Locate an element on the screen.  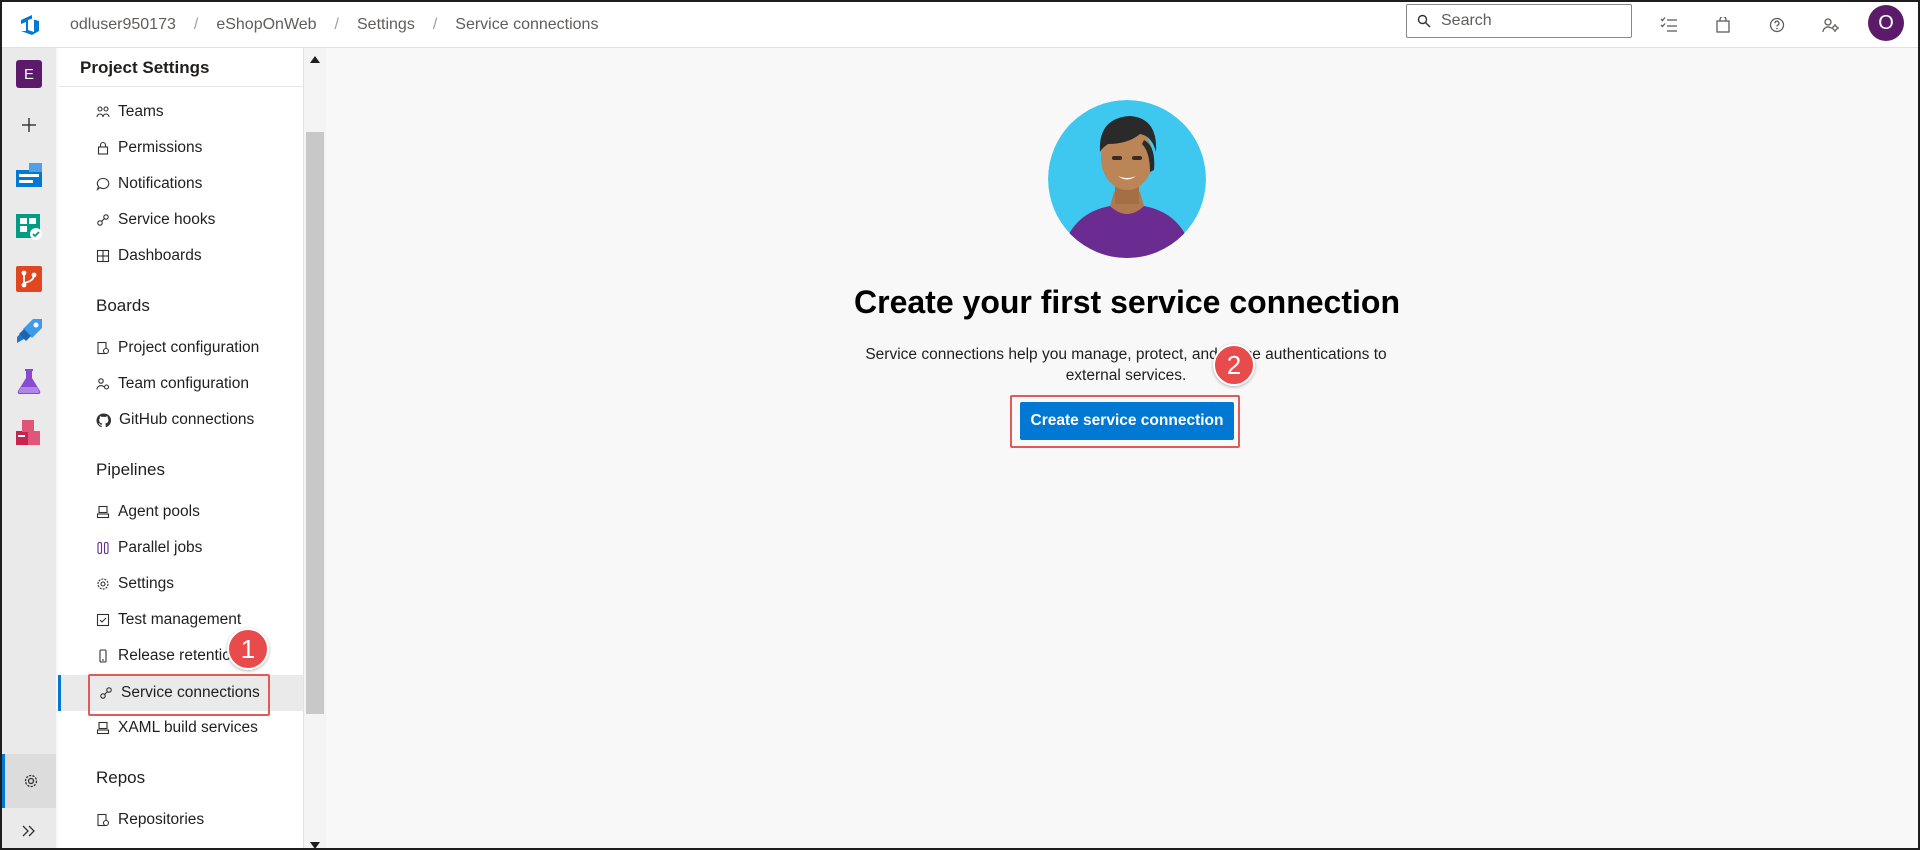
shopping-bag-icon is located at coordinates (1723, 25).